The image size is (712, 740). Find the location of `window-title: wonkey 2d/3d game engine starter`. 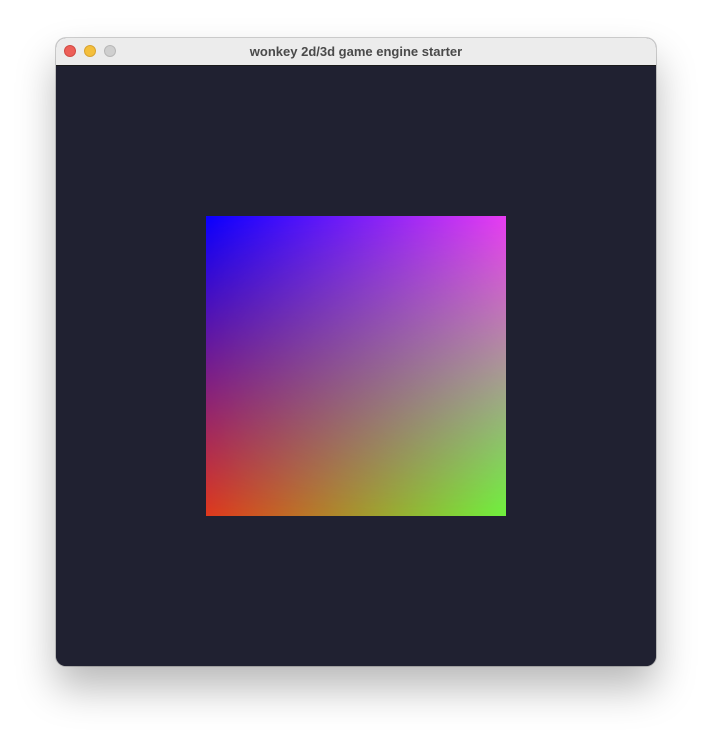

window-title: wonkey 2d/3d game engine starter is located at coordinates (356, 51).